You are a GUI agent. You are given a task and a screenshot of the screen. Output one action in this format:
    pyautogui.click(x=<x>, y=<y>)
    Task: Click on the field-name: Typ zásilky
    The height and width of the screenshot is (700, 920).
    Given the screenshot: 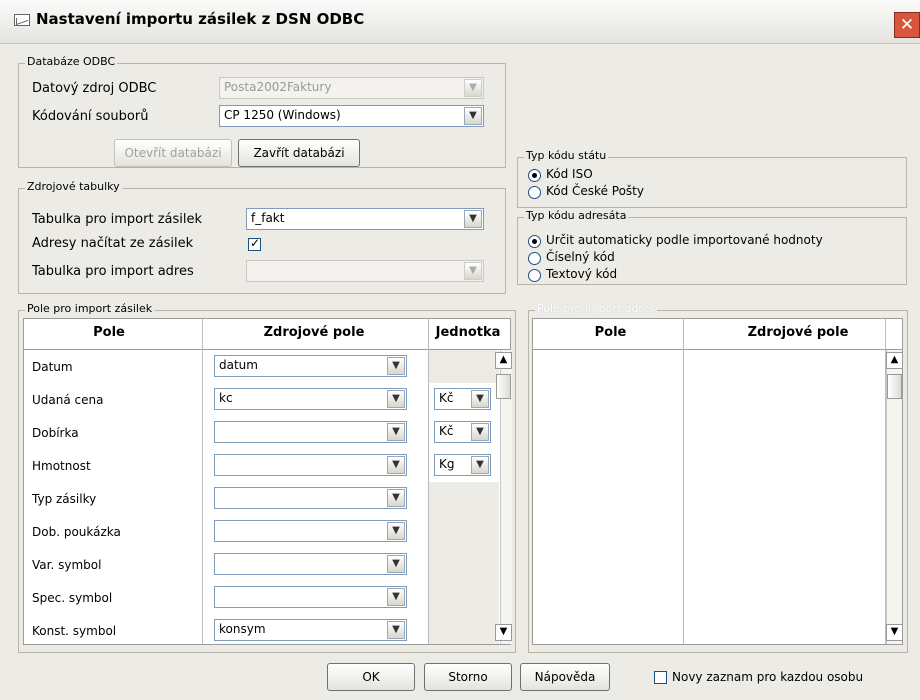 What is the action you would take?
    pyautogui.click(x=64, y=499)
    